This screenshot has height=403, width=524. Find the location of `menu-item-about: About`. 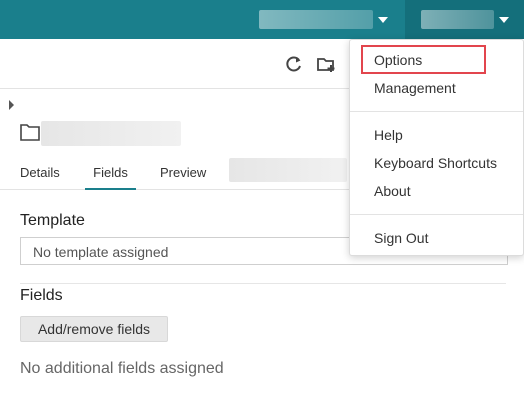

menu-item-about: About is located at coordinates (392, 191).